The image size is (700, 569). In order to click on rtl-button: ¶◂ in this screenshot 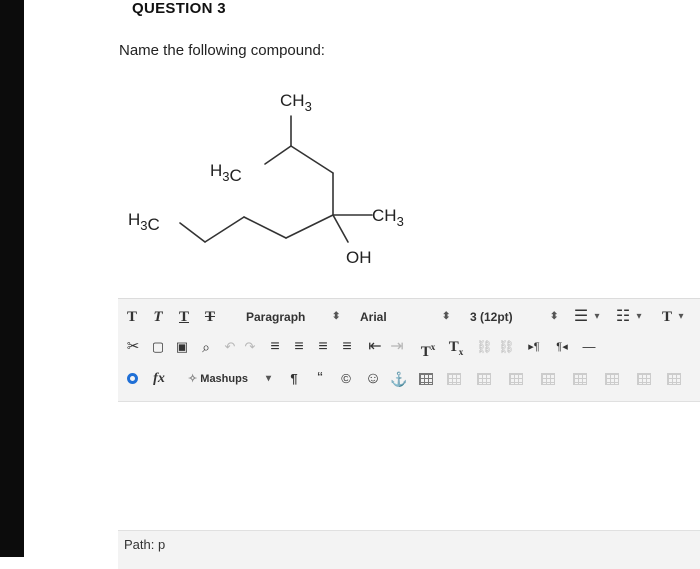, I will do `click(562, 347)`.